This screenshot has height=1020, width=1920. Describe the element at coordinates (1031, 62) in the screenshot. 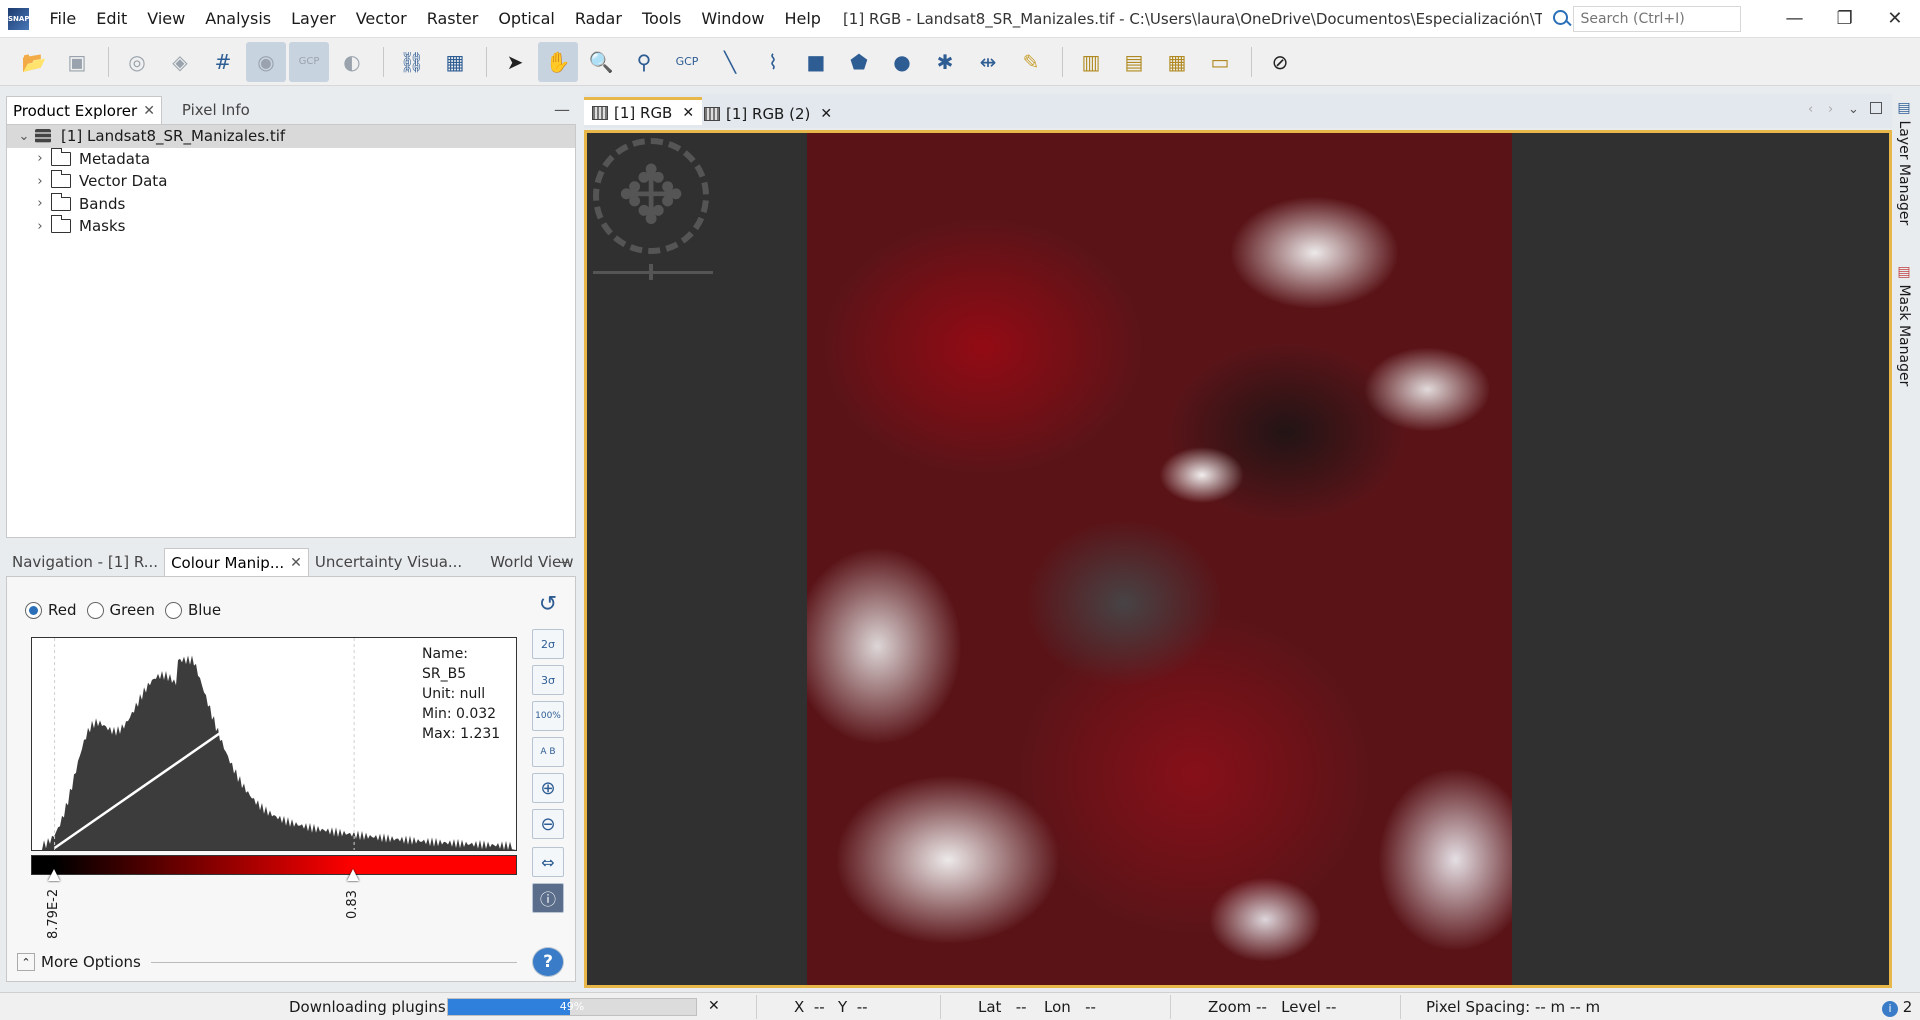

I see `pixel-info-pencil-icon: ✎` at that location.